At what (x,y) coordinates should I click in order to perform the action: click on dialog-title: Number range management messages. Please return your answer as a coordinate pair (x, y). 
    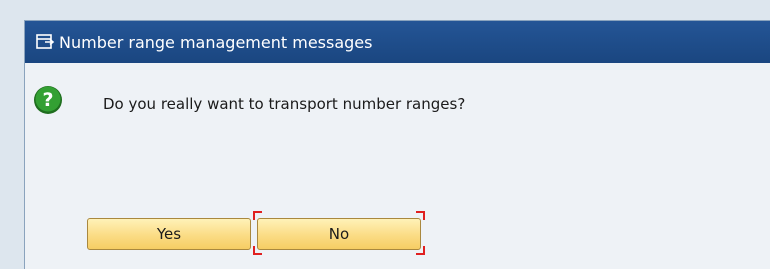
    Looking at the image, I should click on (216, 42).